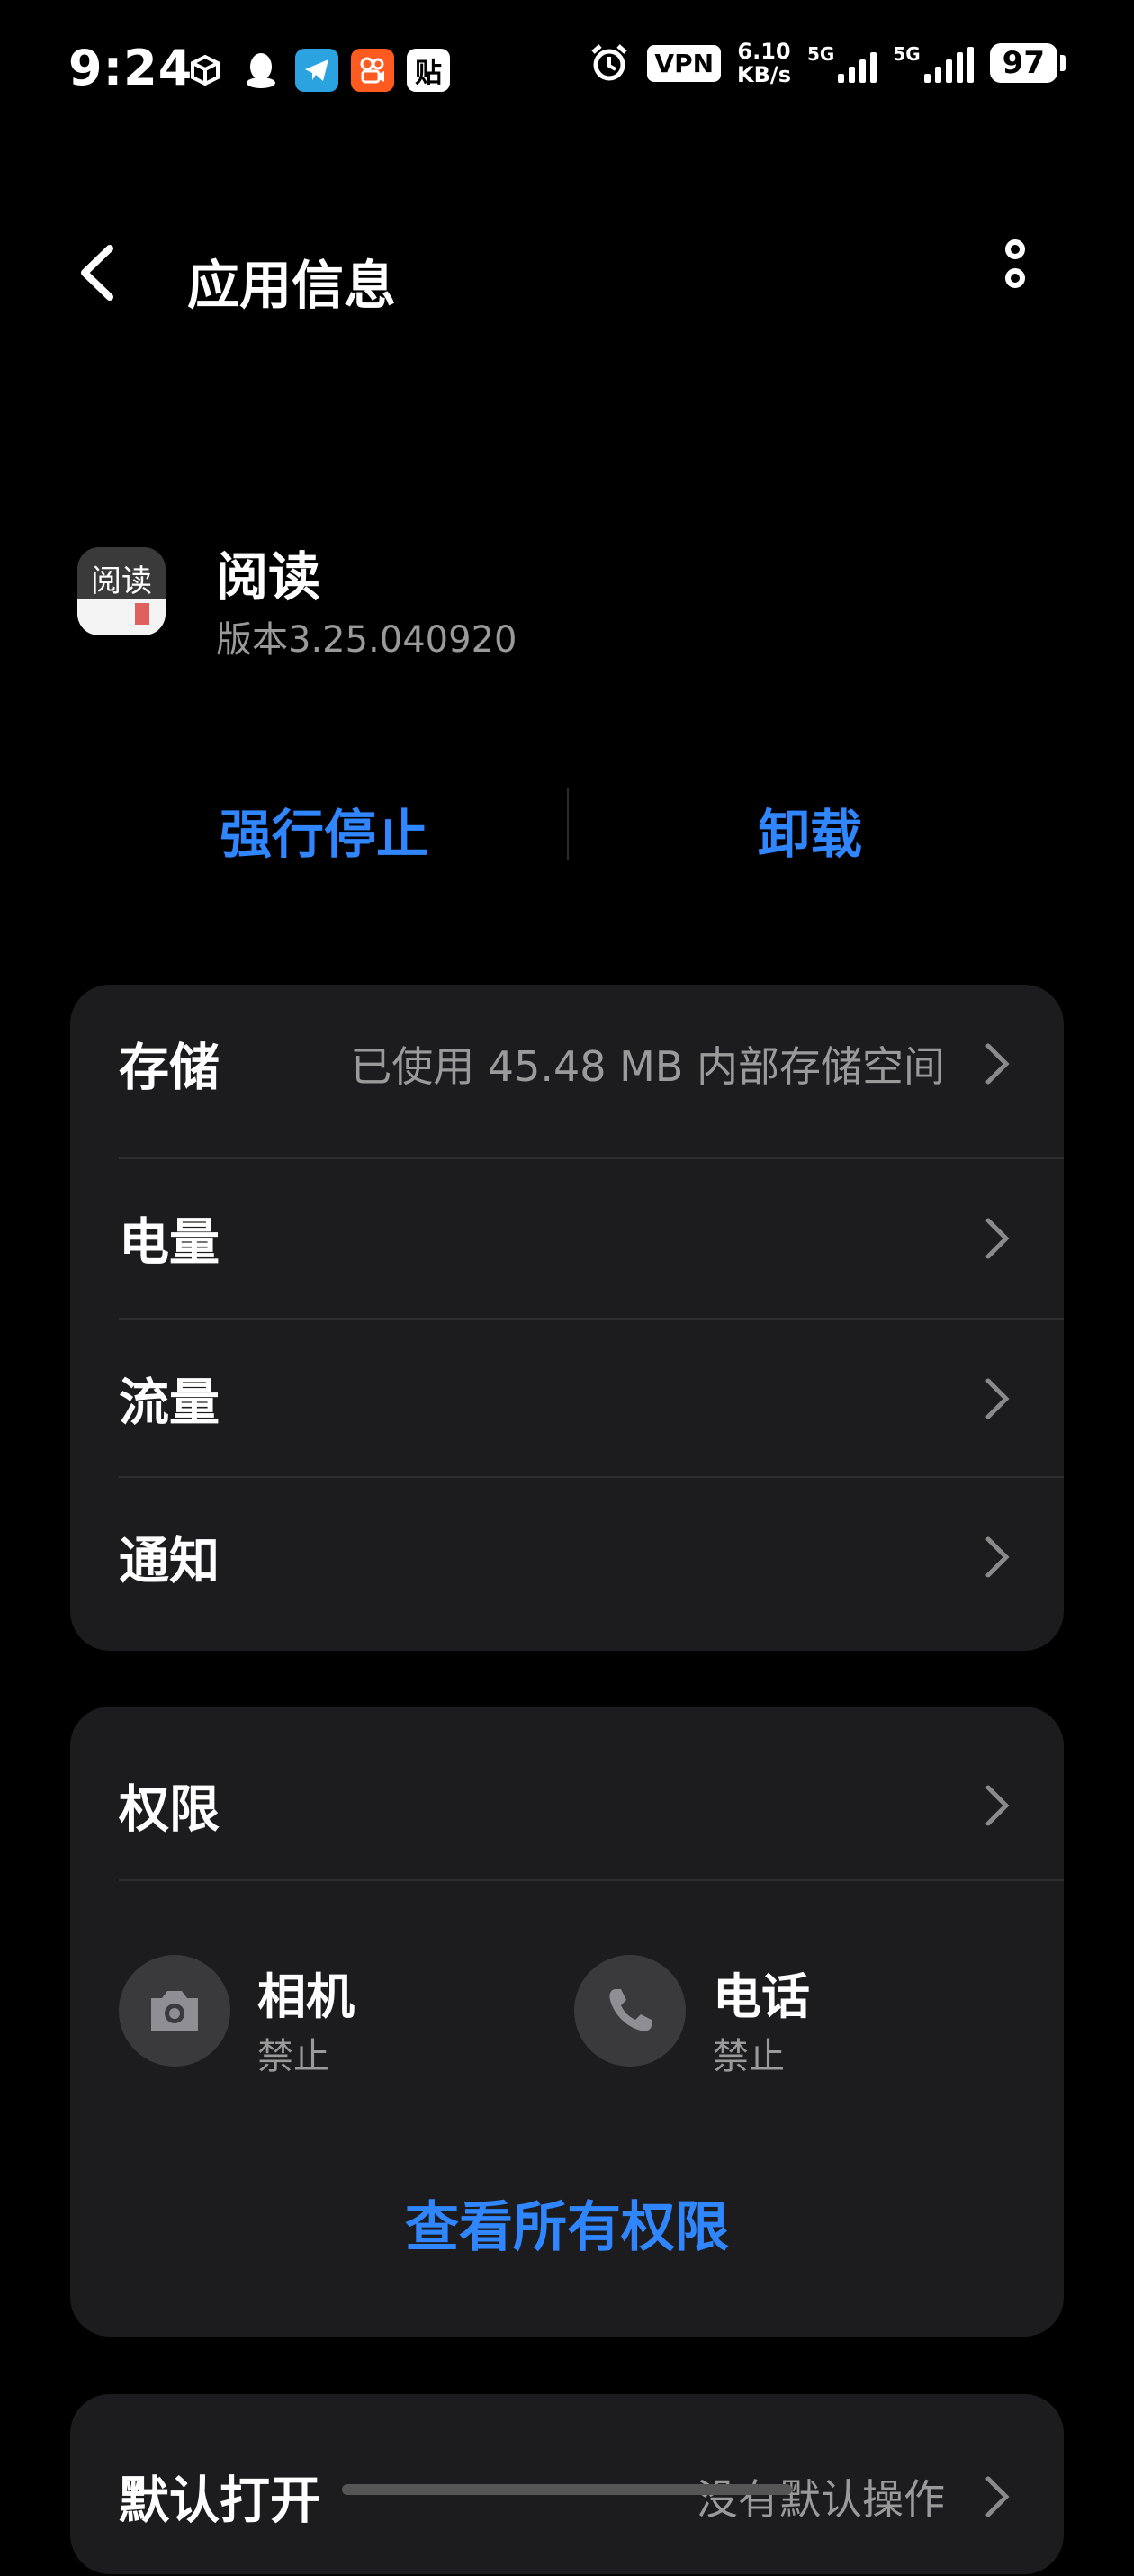 This screenshot has height=2576, width=1134. I want to click on network-speed: 6.10 KB/s, so click(764, 63).